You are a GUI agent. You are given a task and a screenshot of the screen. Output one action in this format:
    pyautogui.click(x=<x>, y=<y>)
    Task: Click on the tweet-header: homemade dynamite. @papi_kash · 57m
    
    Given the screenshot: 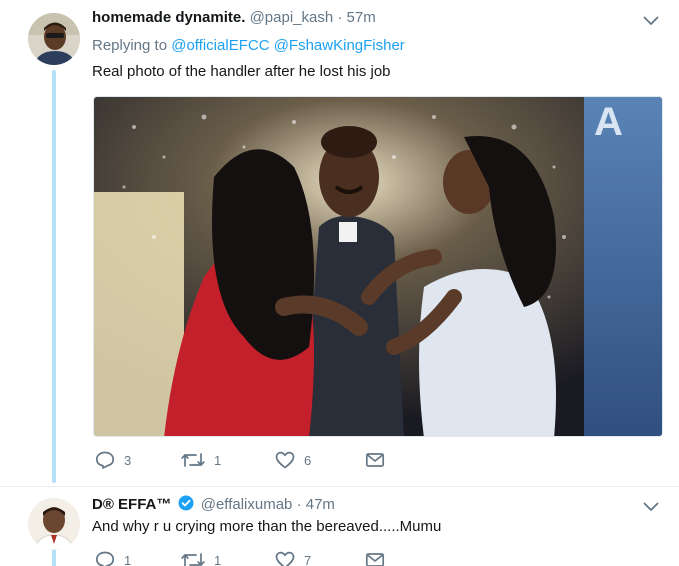 What is the action you would take?
    pyautogui.click(x=234, y=17)
    